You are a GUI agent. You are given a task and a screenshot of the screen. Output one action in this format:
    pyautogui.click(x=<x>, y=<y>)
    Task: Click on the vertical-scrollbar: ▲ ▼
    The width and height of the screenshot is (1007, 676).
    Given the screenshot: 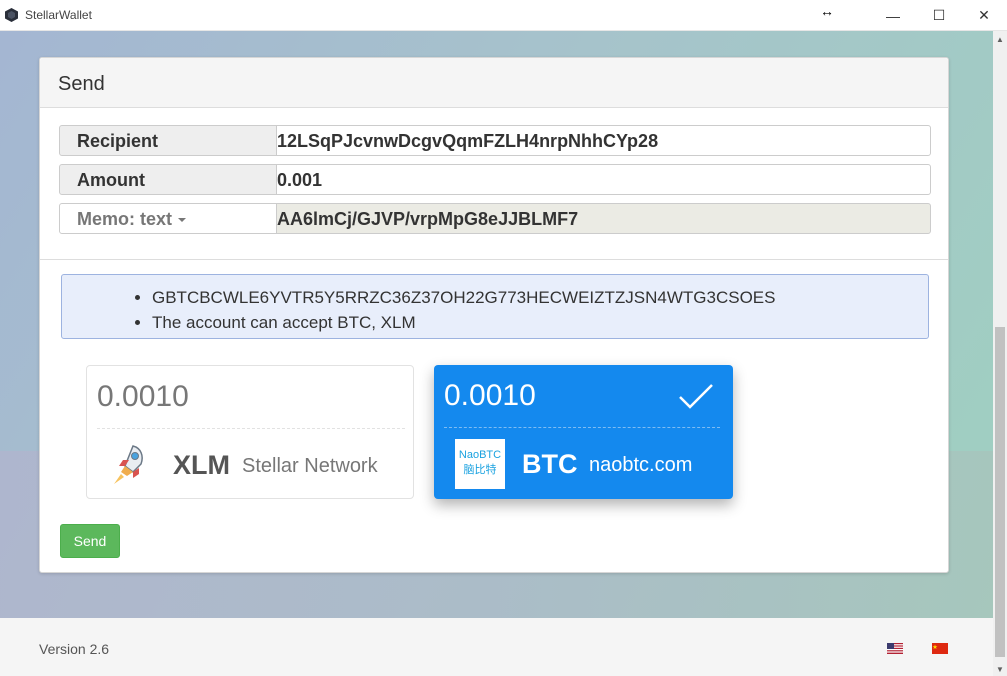 What is the action you would take?
    pyautogui.click(x=1000, y=353)
    